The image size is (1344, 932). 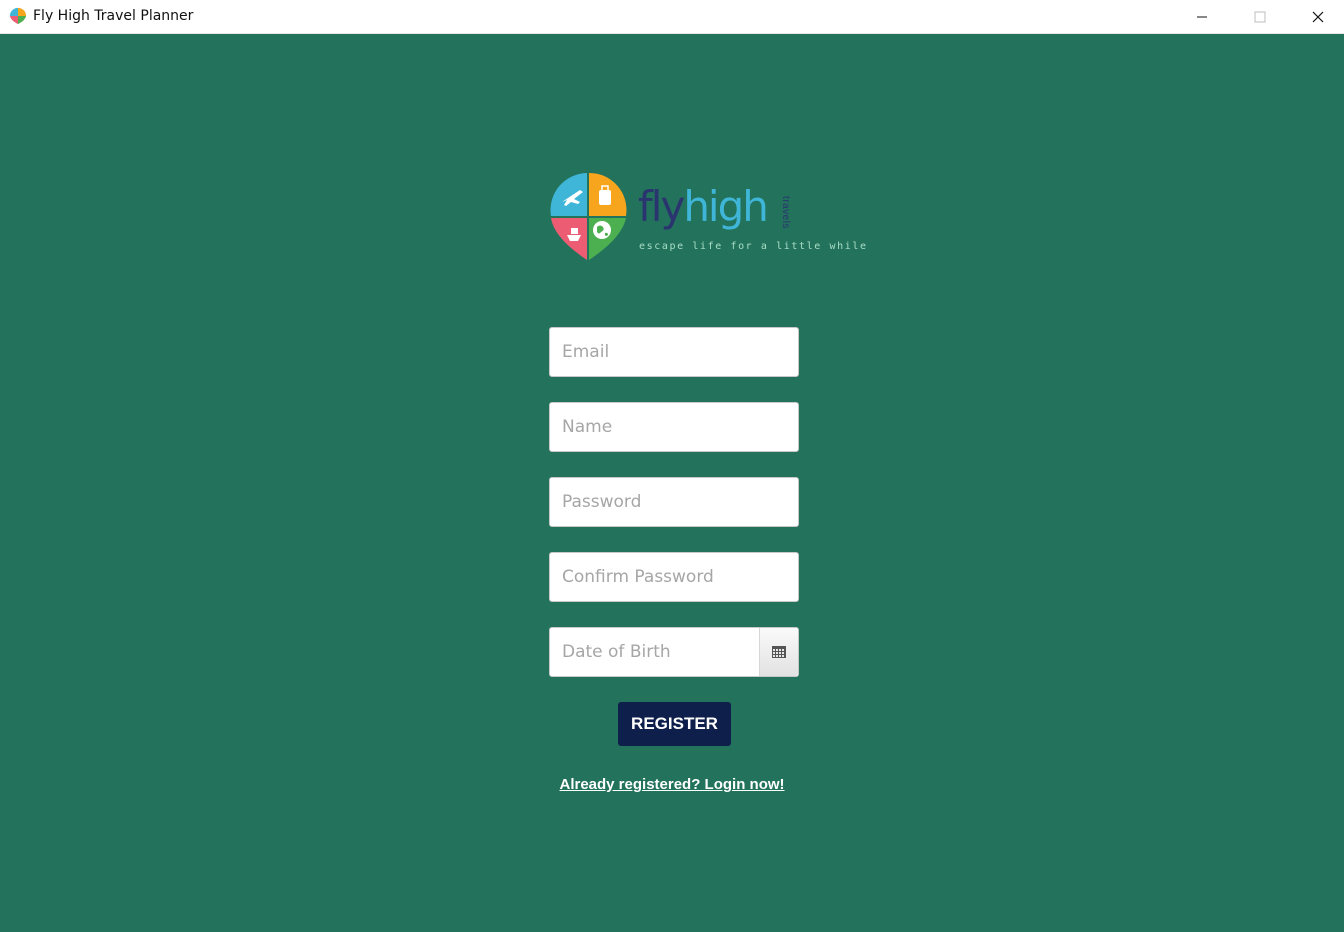 What do you see at coordinates (672, 17) in the screenshot?
I see `title-bar: Fly High Travel Planner` at bounding box center [672, 17].